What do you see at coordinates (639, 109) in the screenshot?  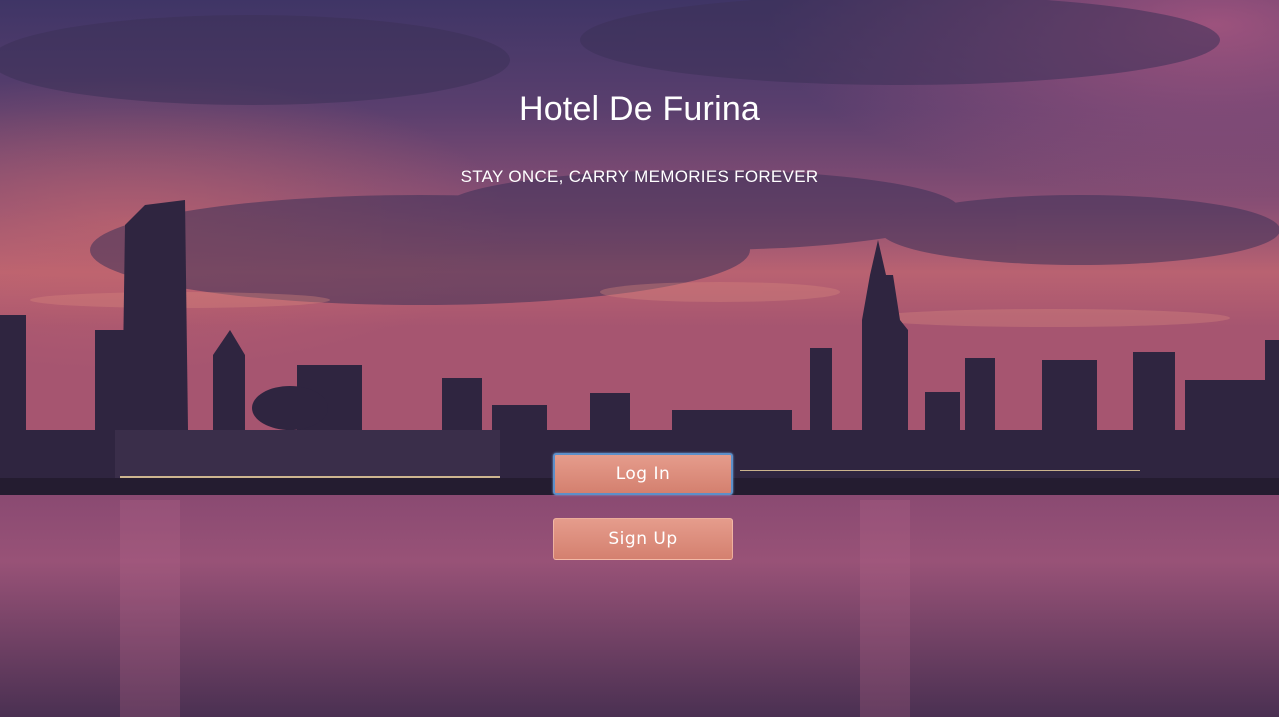 I see `hotel-title: Hotel De Furina` at bounding box center [639, 109].